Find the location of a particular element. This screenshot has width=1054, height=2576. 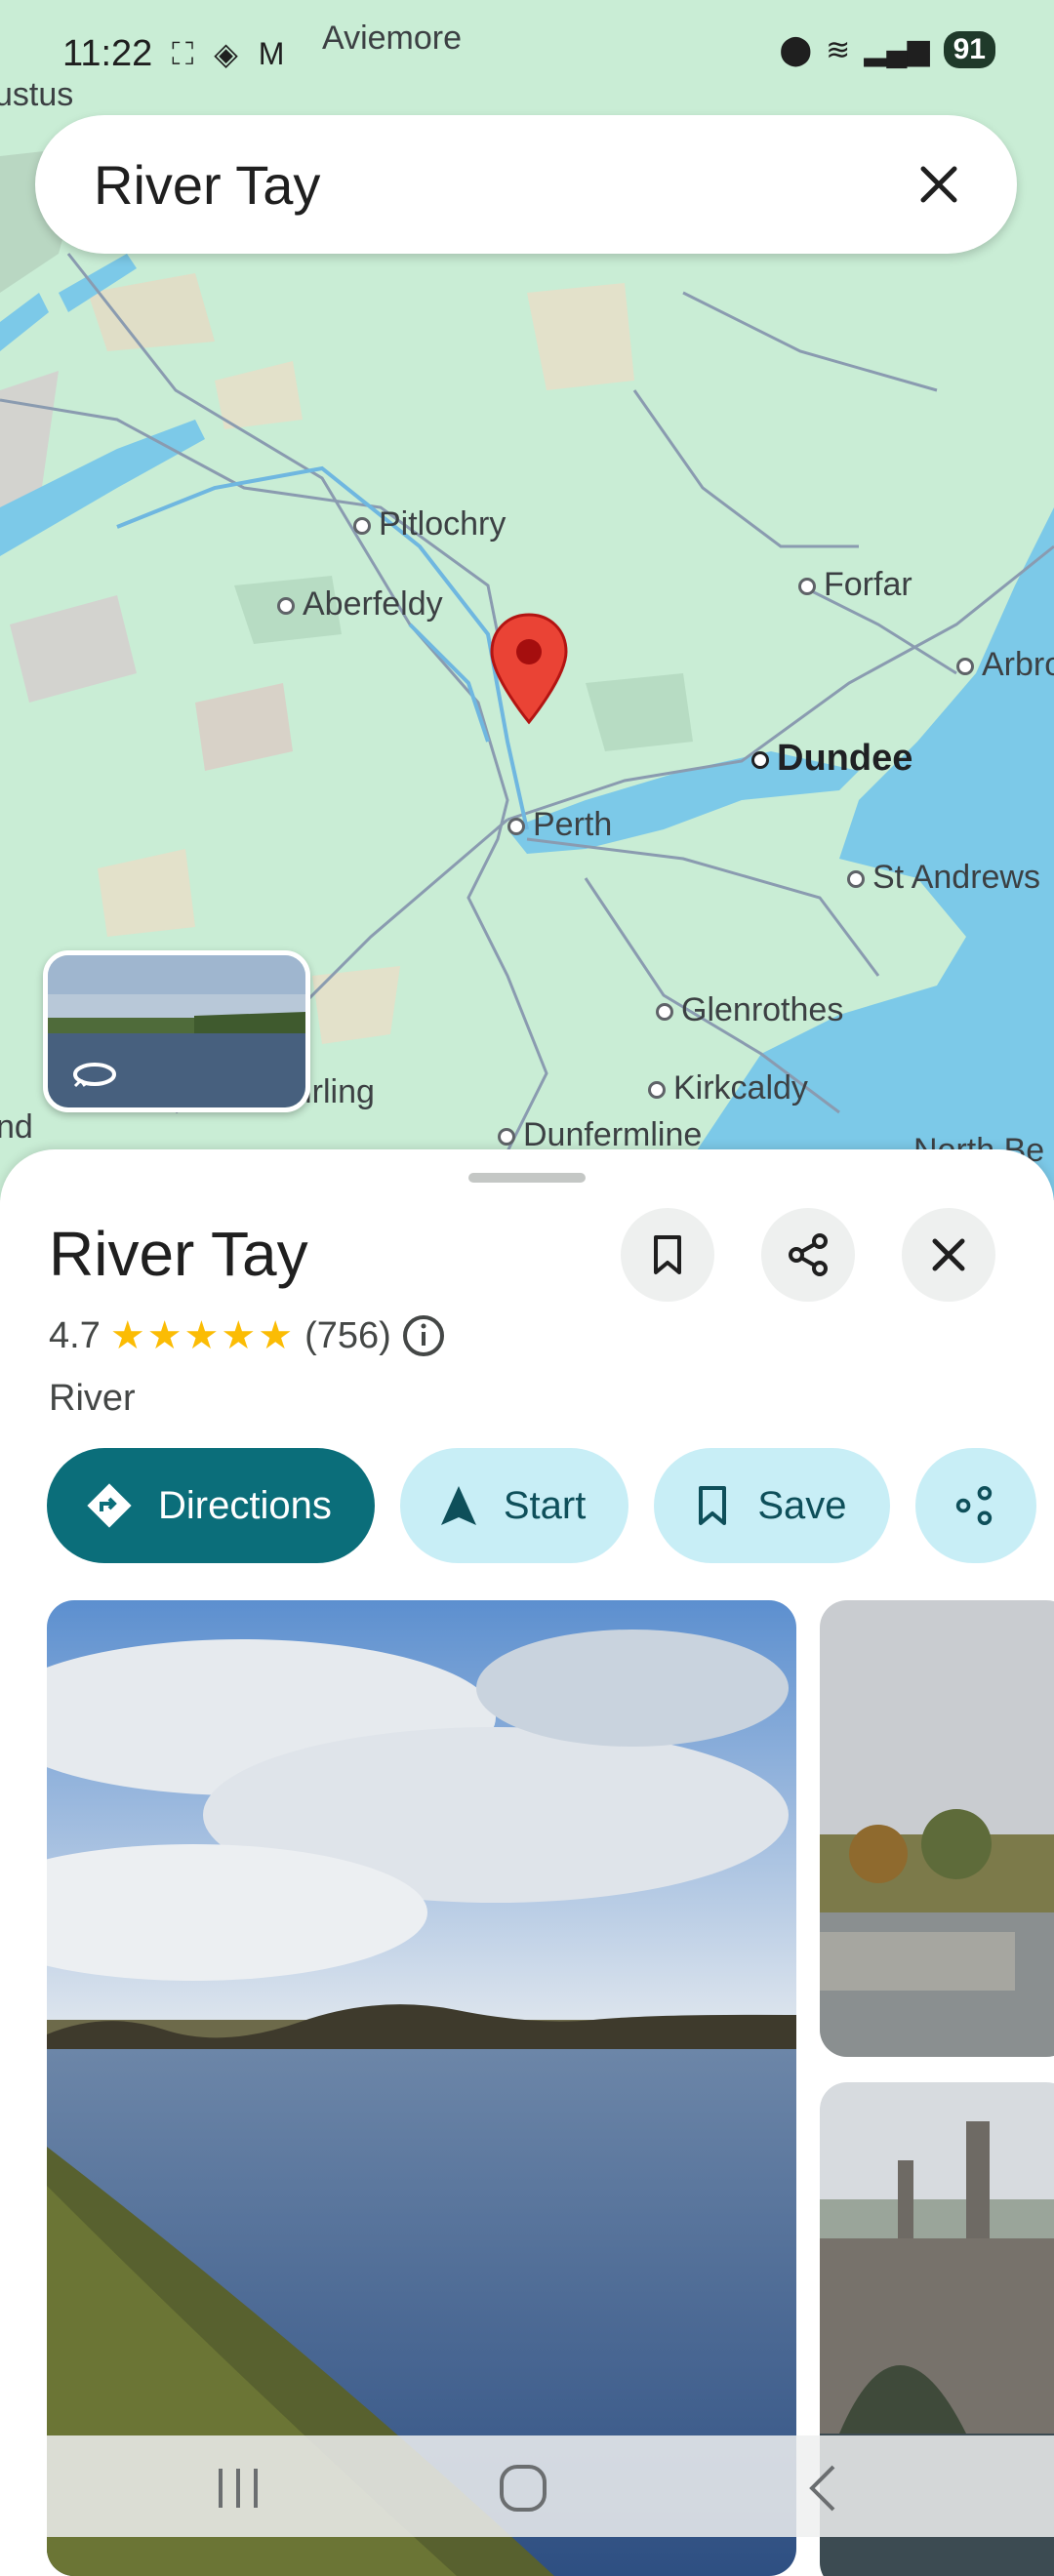

clear-search-button is located at coordinates (939, 184).